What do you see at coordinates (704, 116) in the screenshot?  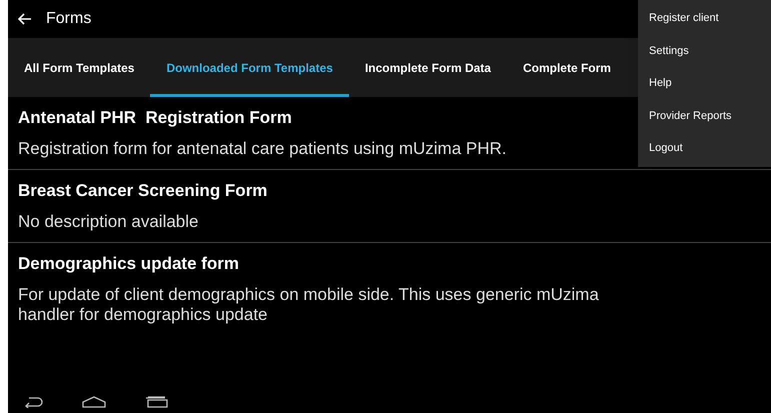 I see `menu-item: Provider Reports` at bounding box center [704, 116].